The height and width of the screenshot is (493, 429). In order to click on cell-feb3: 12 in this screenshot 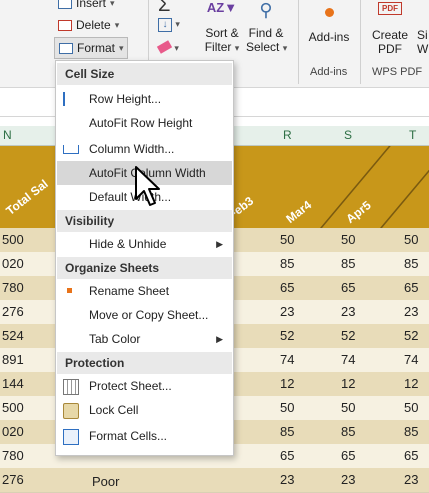, I will do `click(287, 383)`.